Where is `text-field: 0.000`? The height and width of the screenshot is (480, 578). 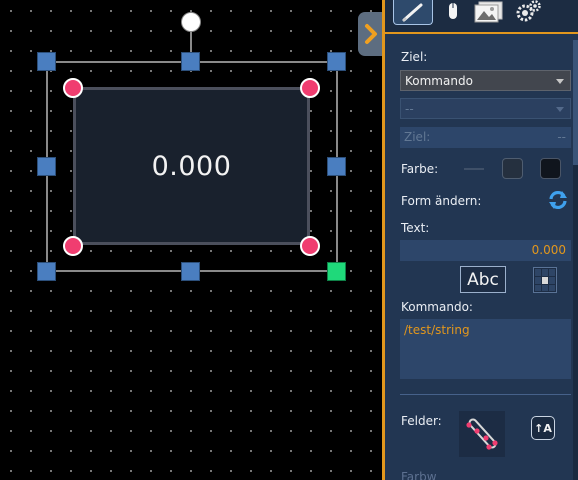 text-field: 0.000 is located at coordinates (485, 250).